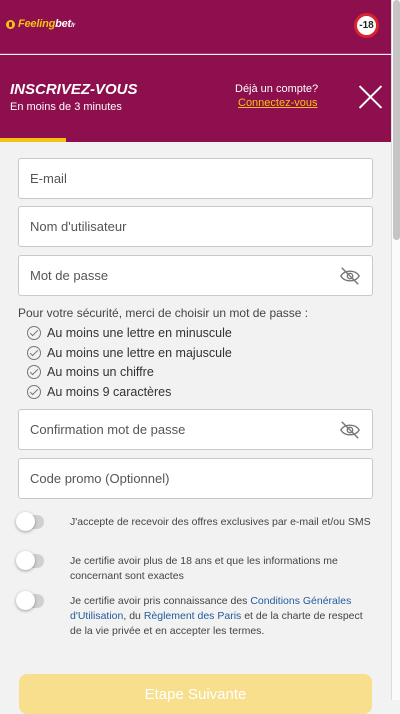  I want to click on username-field: Nom d'utilisateur, so click(195, 226).